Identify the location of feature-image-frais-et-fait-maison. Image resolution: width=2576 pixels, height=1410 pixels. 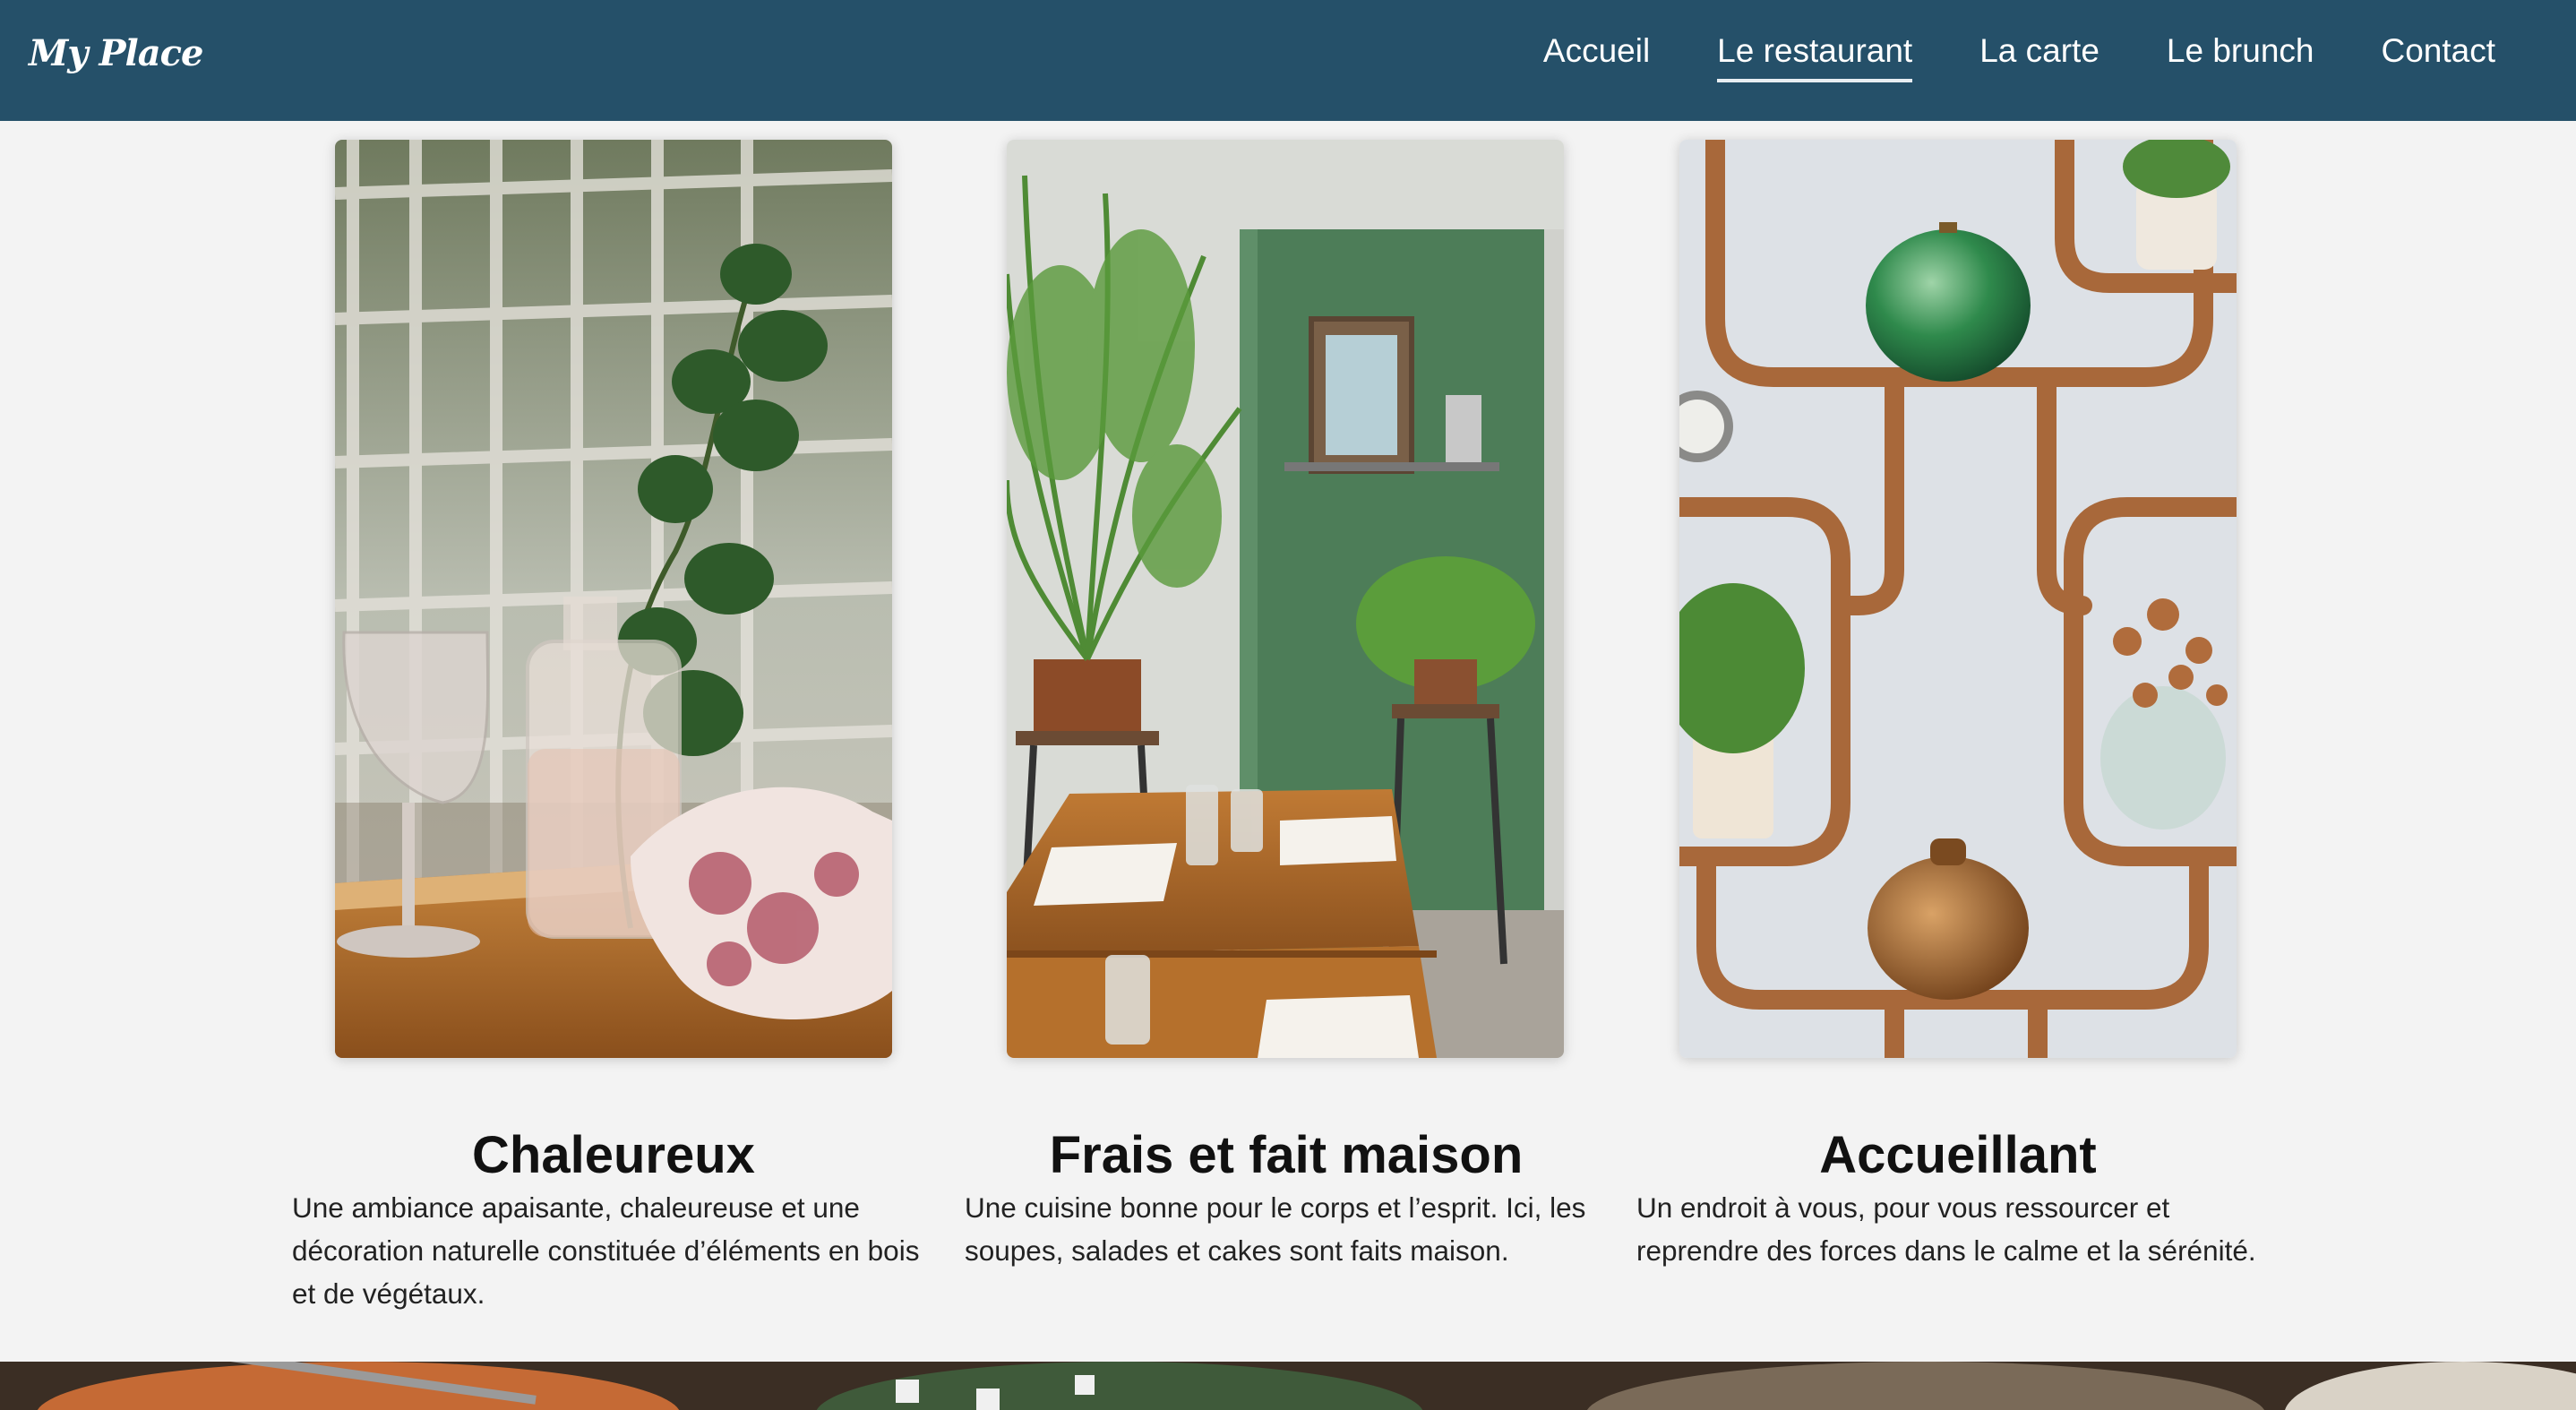
(1285, 599).